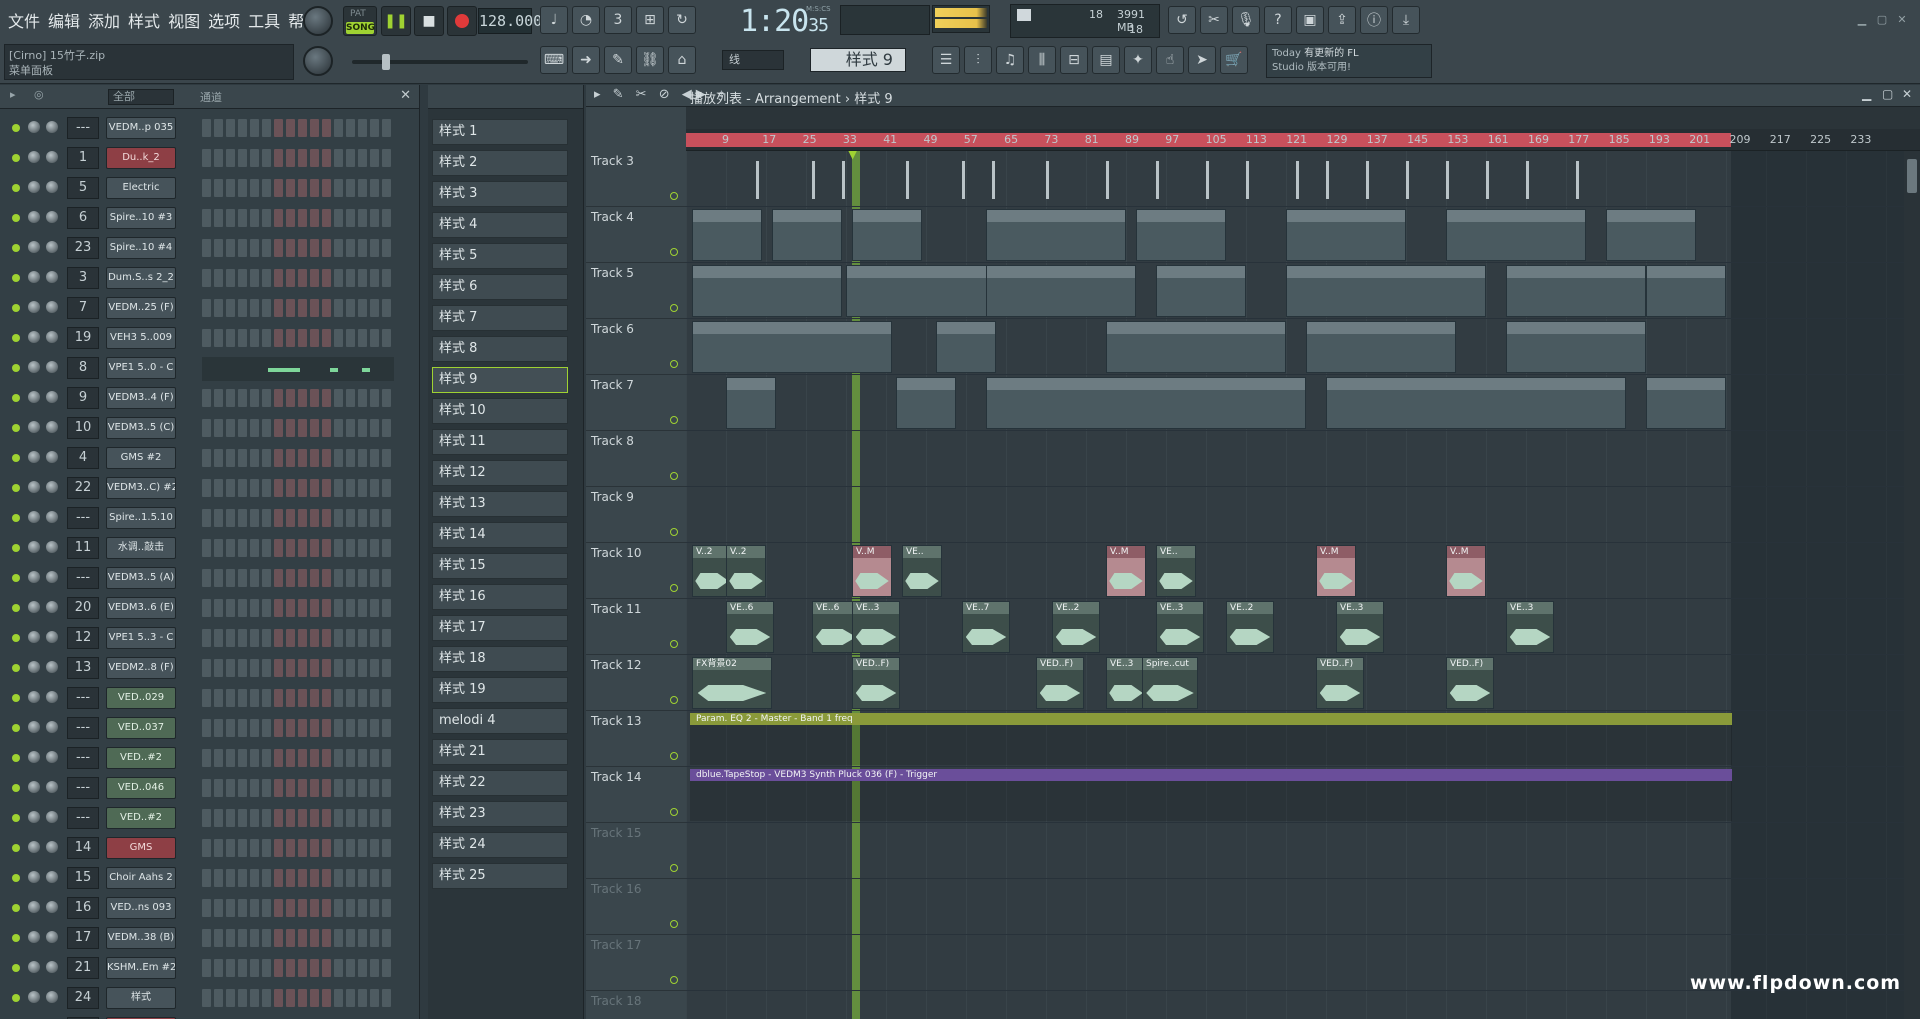  I want to click on cut-button: ✂, so click(1214, 20).